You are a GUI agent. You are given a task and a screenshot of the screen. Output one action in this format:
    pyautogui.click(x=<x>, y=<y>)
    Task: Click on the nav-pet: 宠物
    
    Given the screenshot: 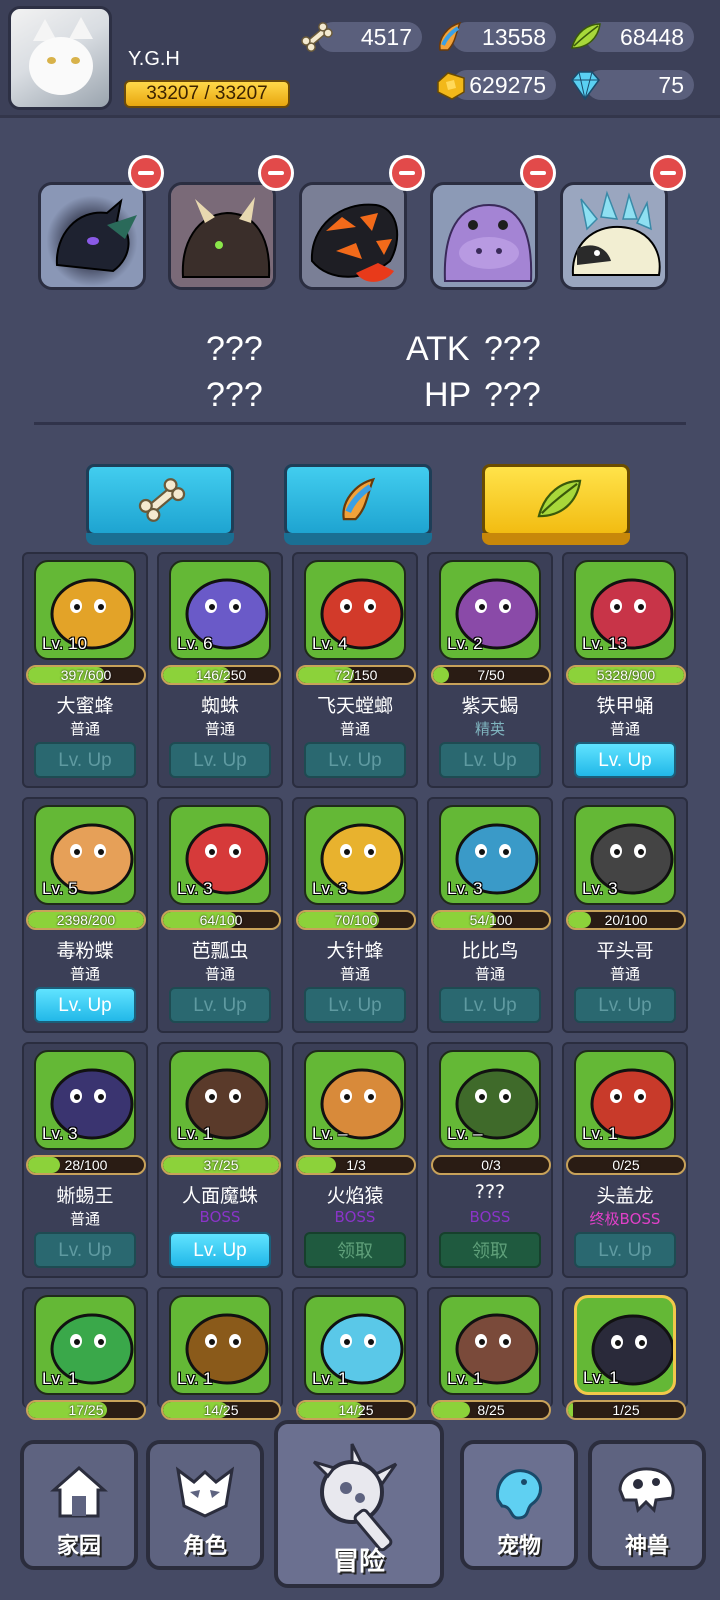 What is the action you would take?
    pyautogui.click(x=519, y=1505)
    